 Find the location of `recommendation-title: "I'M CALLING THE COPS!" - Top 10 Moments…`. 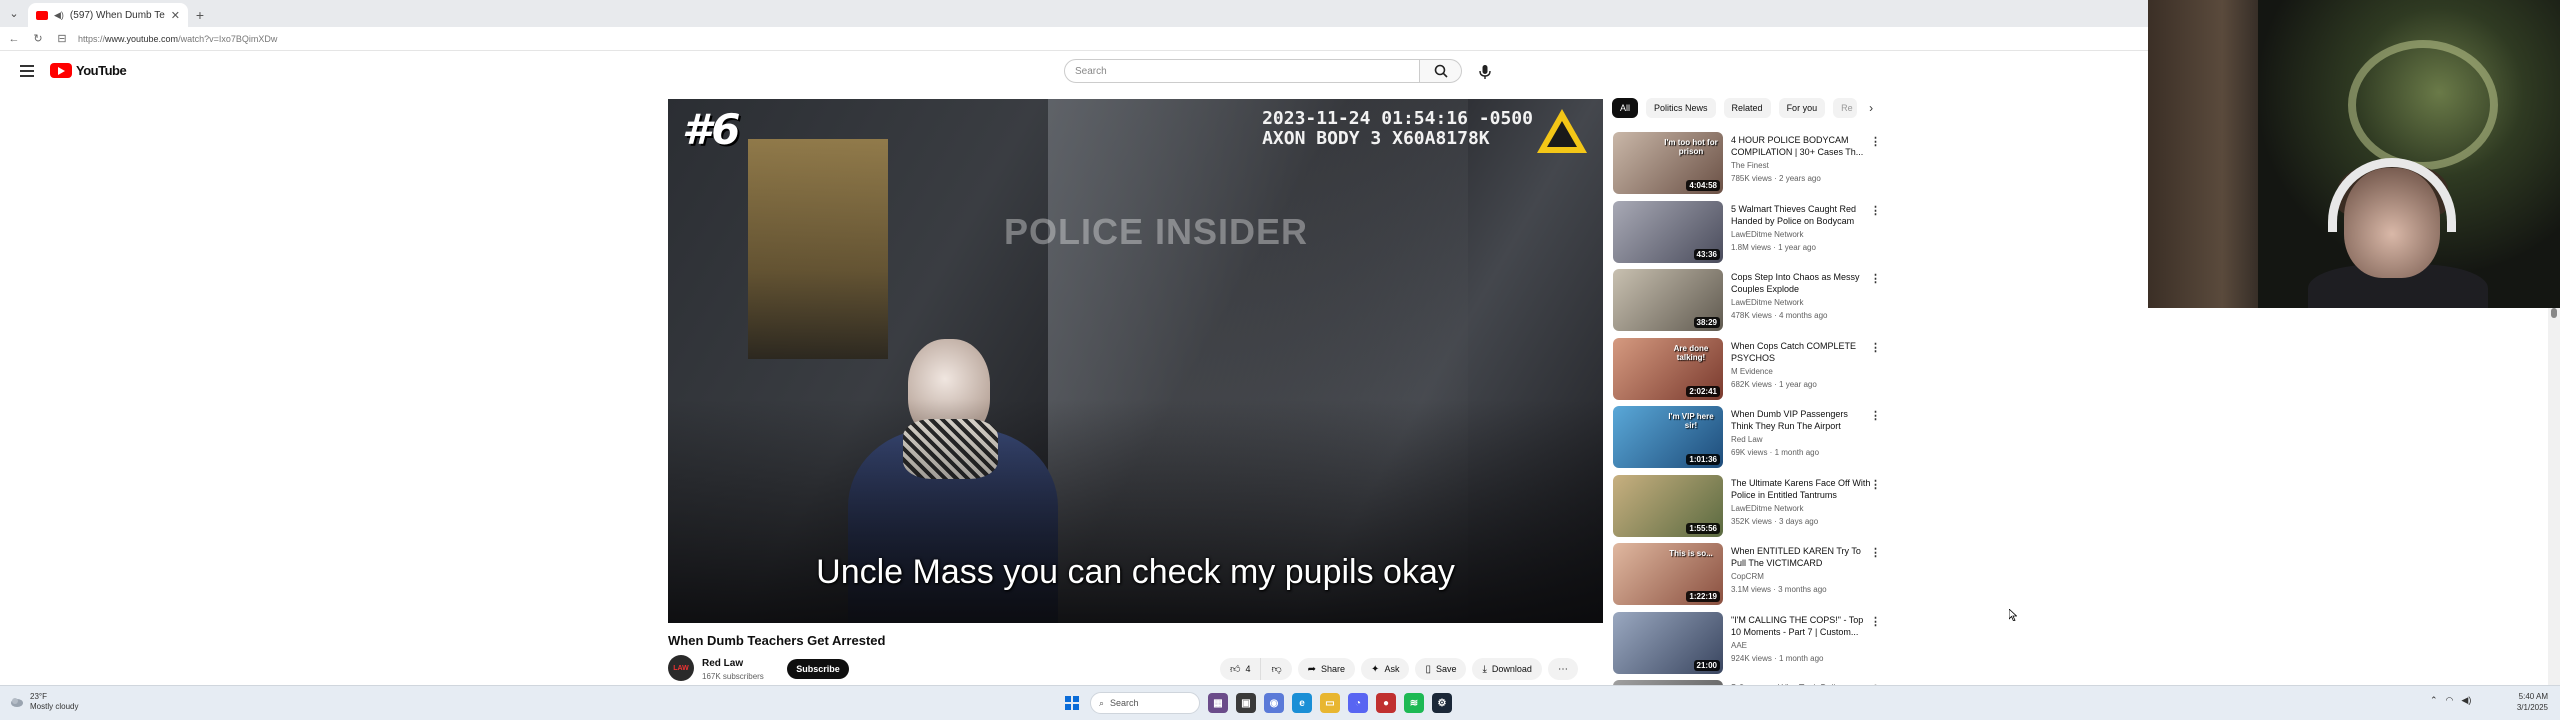

recommendation-title: "I'M CALLING THE COPS!" - Top 10 Moments… is located at coordinates (1801, 626).